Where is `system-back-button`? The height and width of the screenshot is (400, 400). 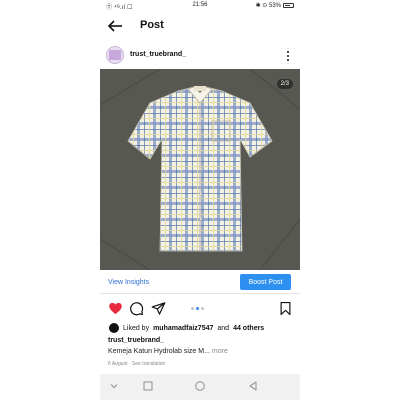 system-back-button is located at coordinates (253, 385).